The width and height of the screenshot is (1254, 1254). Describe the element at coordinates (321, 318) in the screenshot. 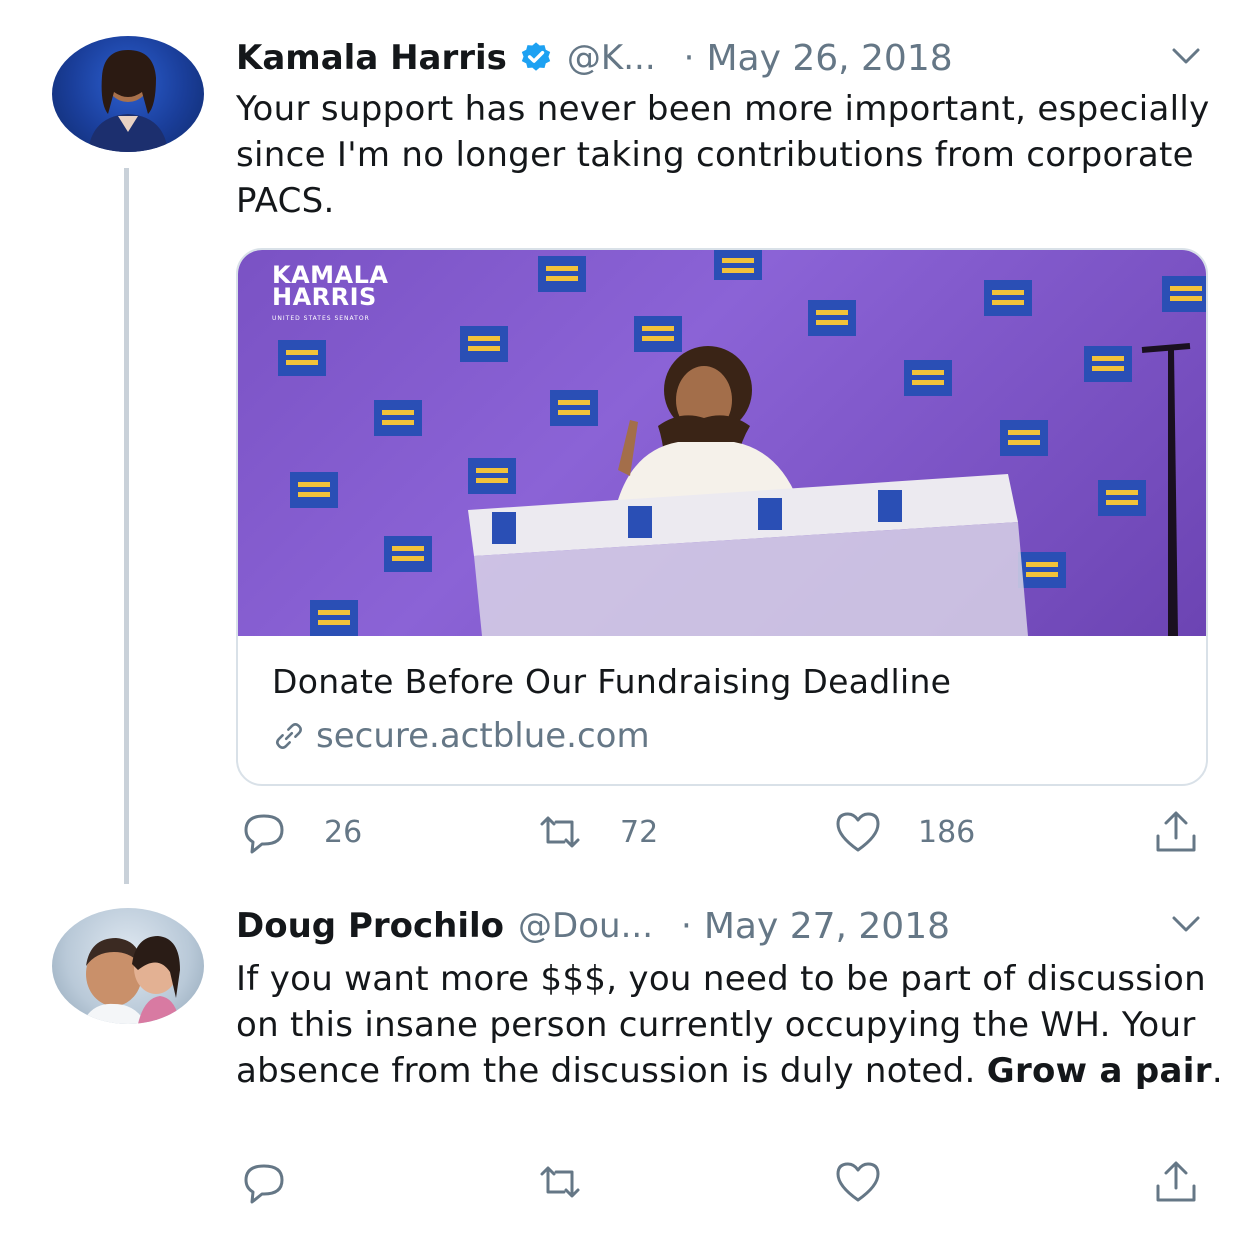

I see `logo-subtitle: UNITED STATES SENATOR` at that location.